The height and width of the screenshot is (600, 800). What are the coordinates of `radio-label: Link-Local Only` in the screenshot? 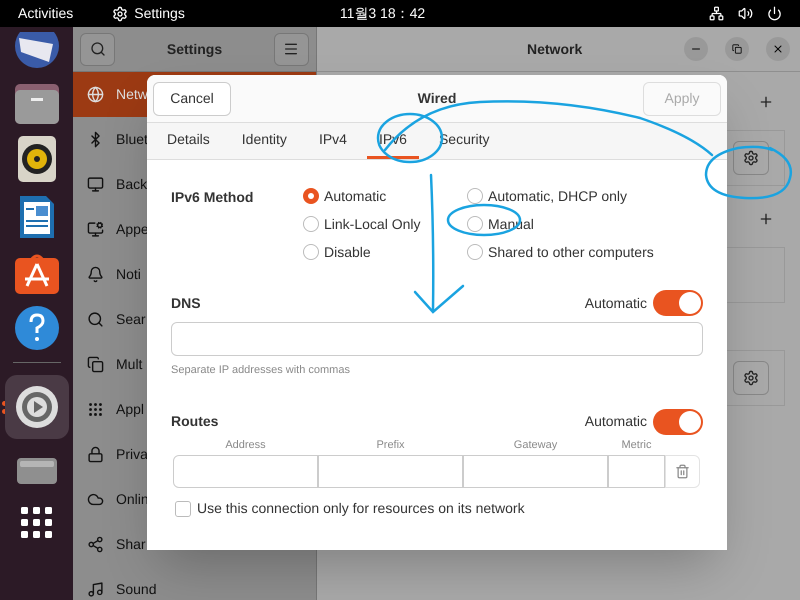 It's located at (372, 224).